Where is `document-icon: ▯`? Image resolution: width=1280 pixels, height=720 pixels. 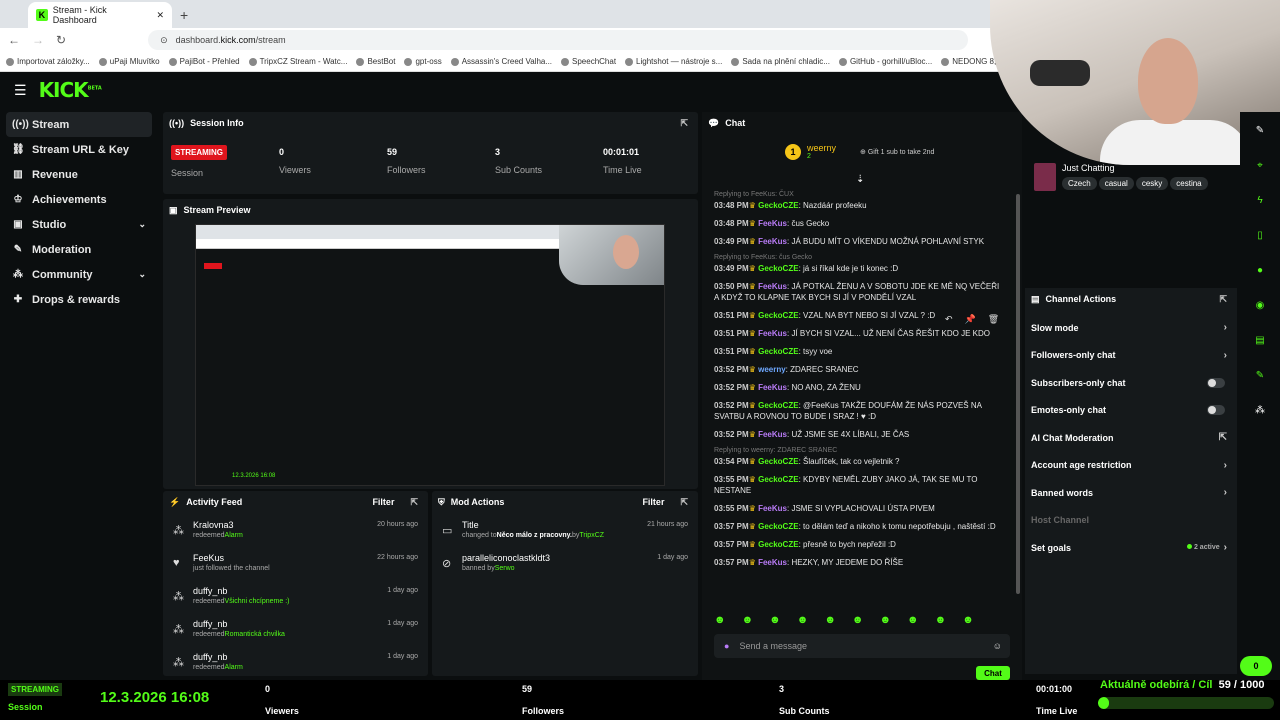
document-icon: ▯ is located at coordinates (1260, 235).